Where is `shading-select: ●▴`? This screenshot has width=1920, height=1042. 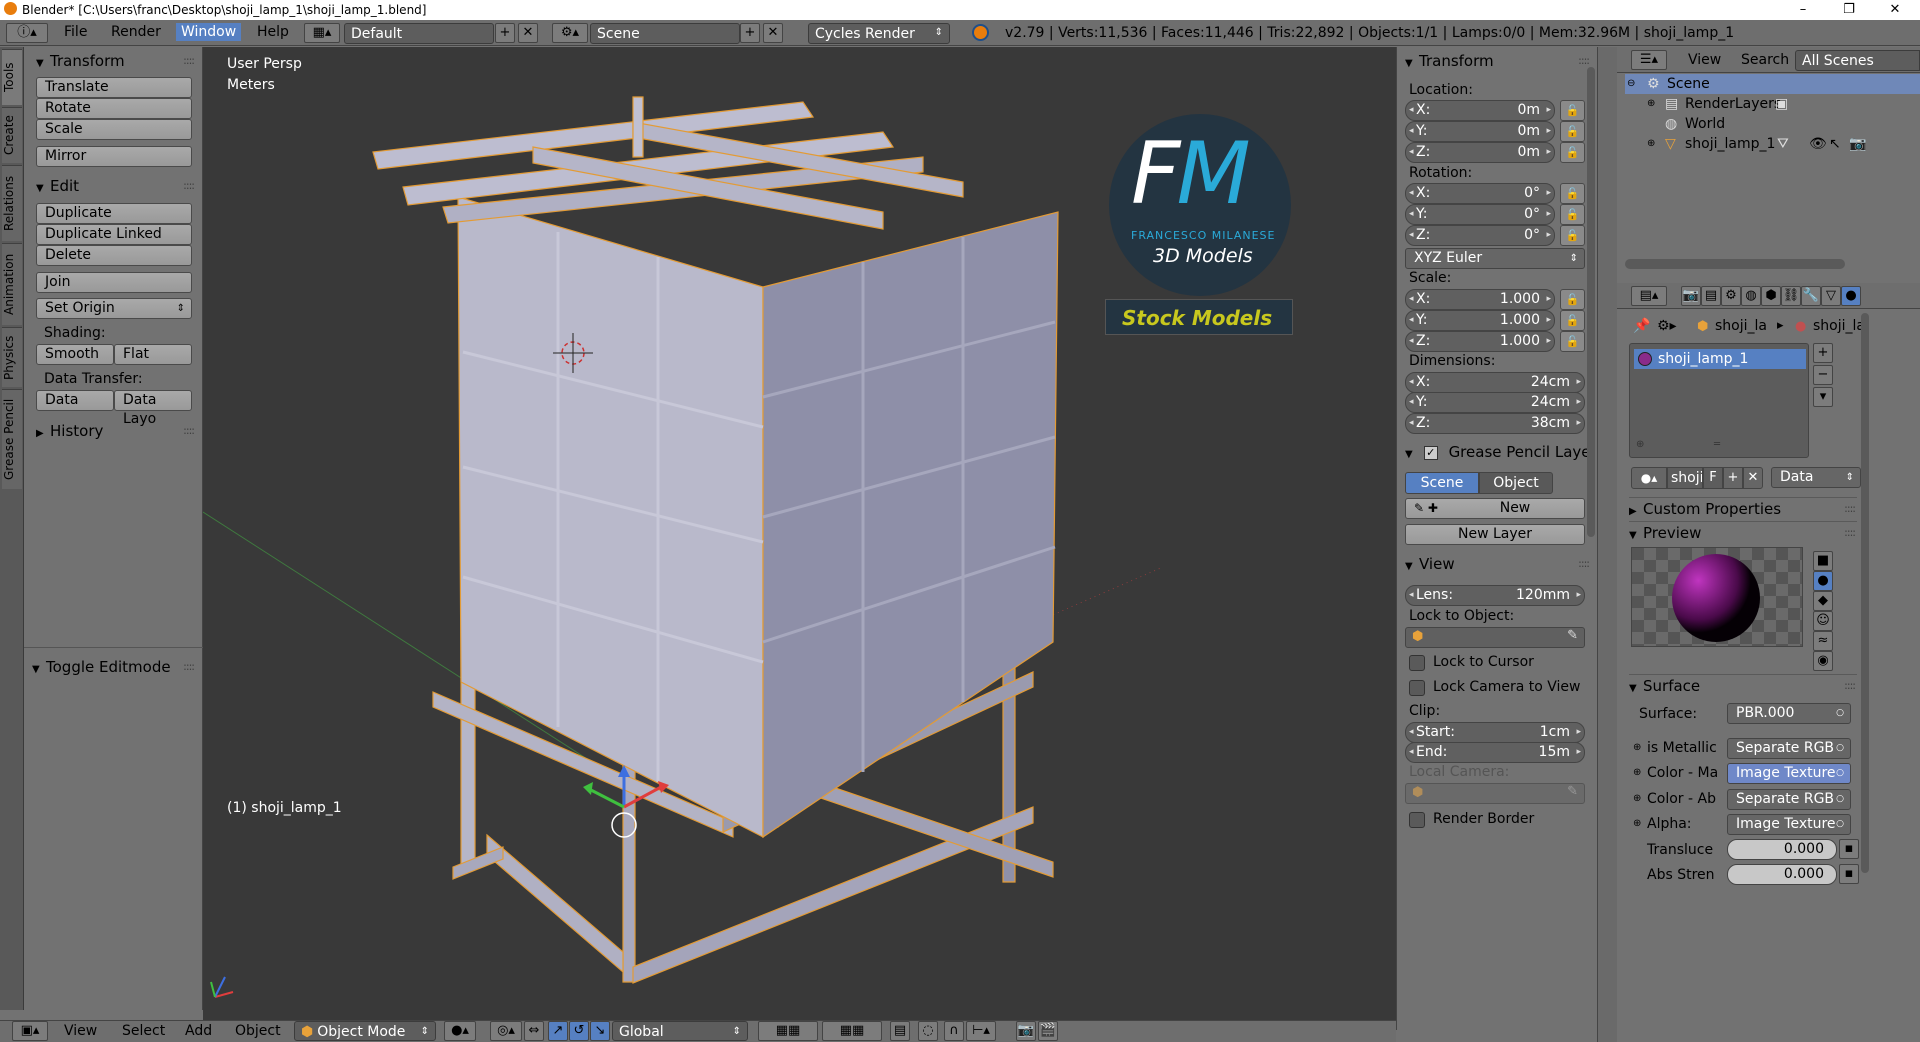
shading-select: ●▴ is located at coordinates (460, 1031).